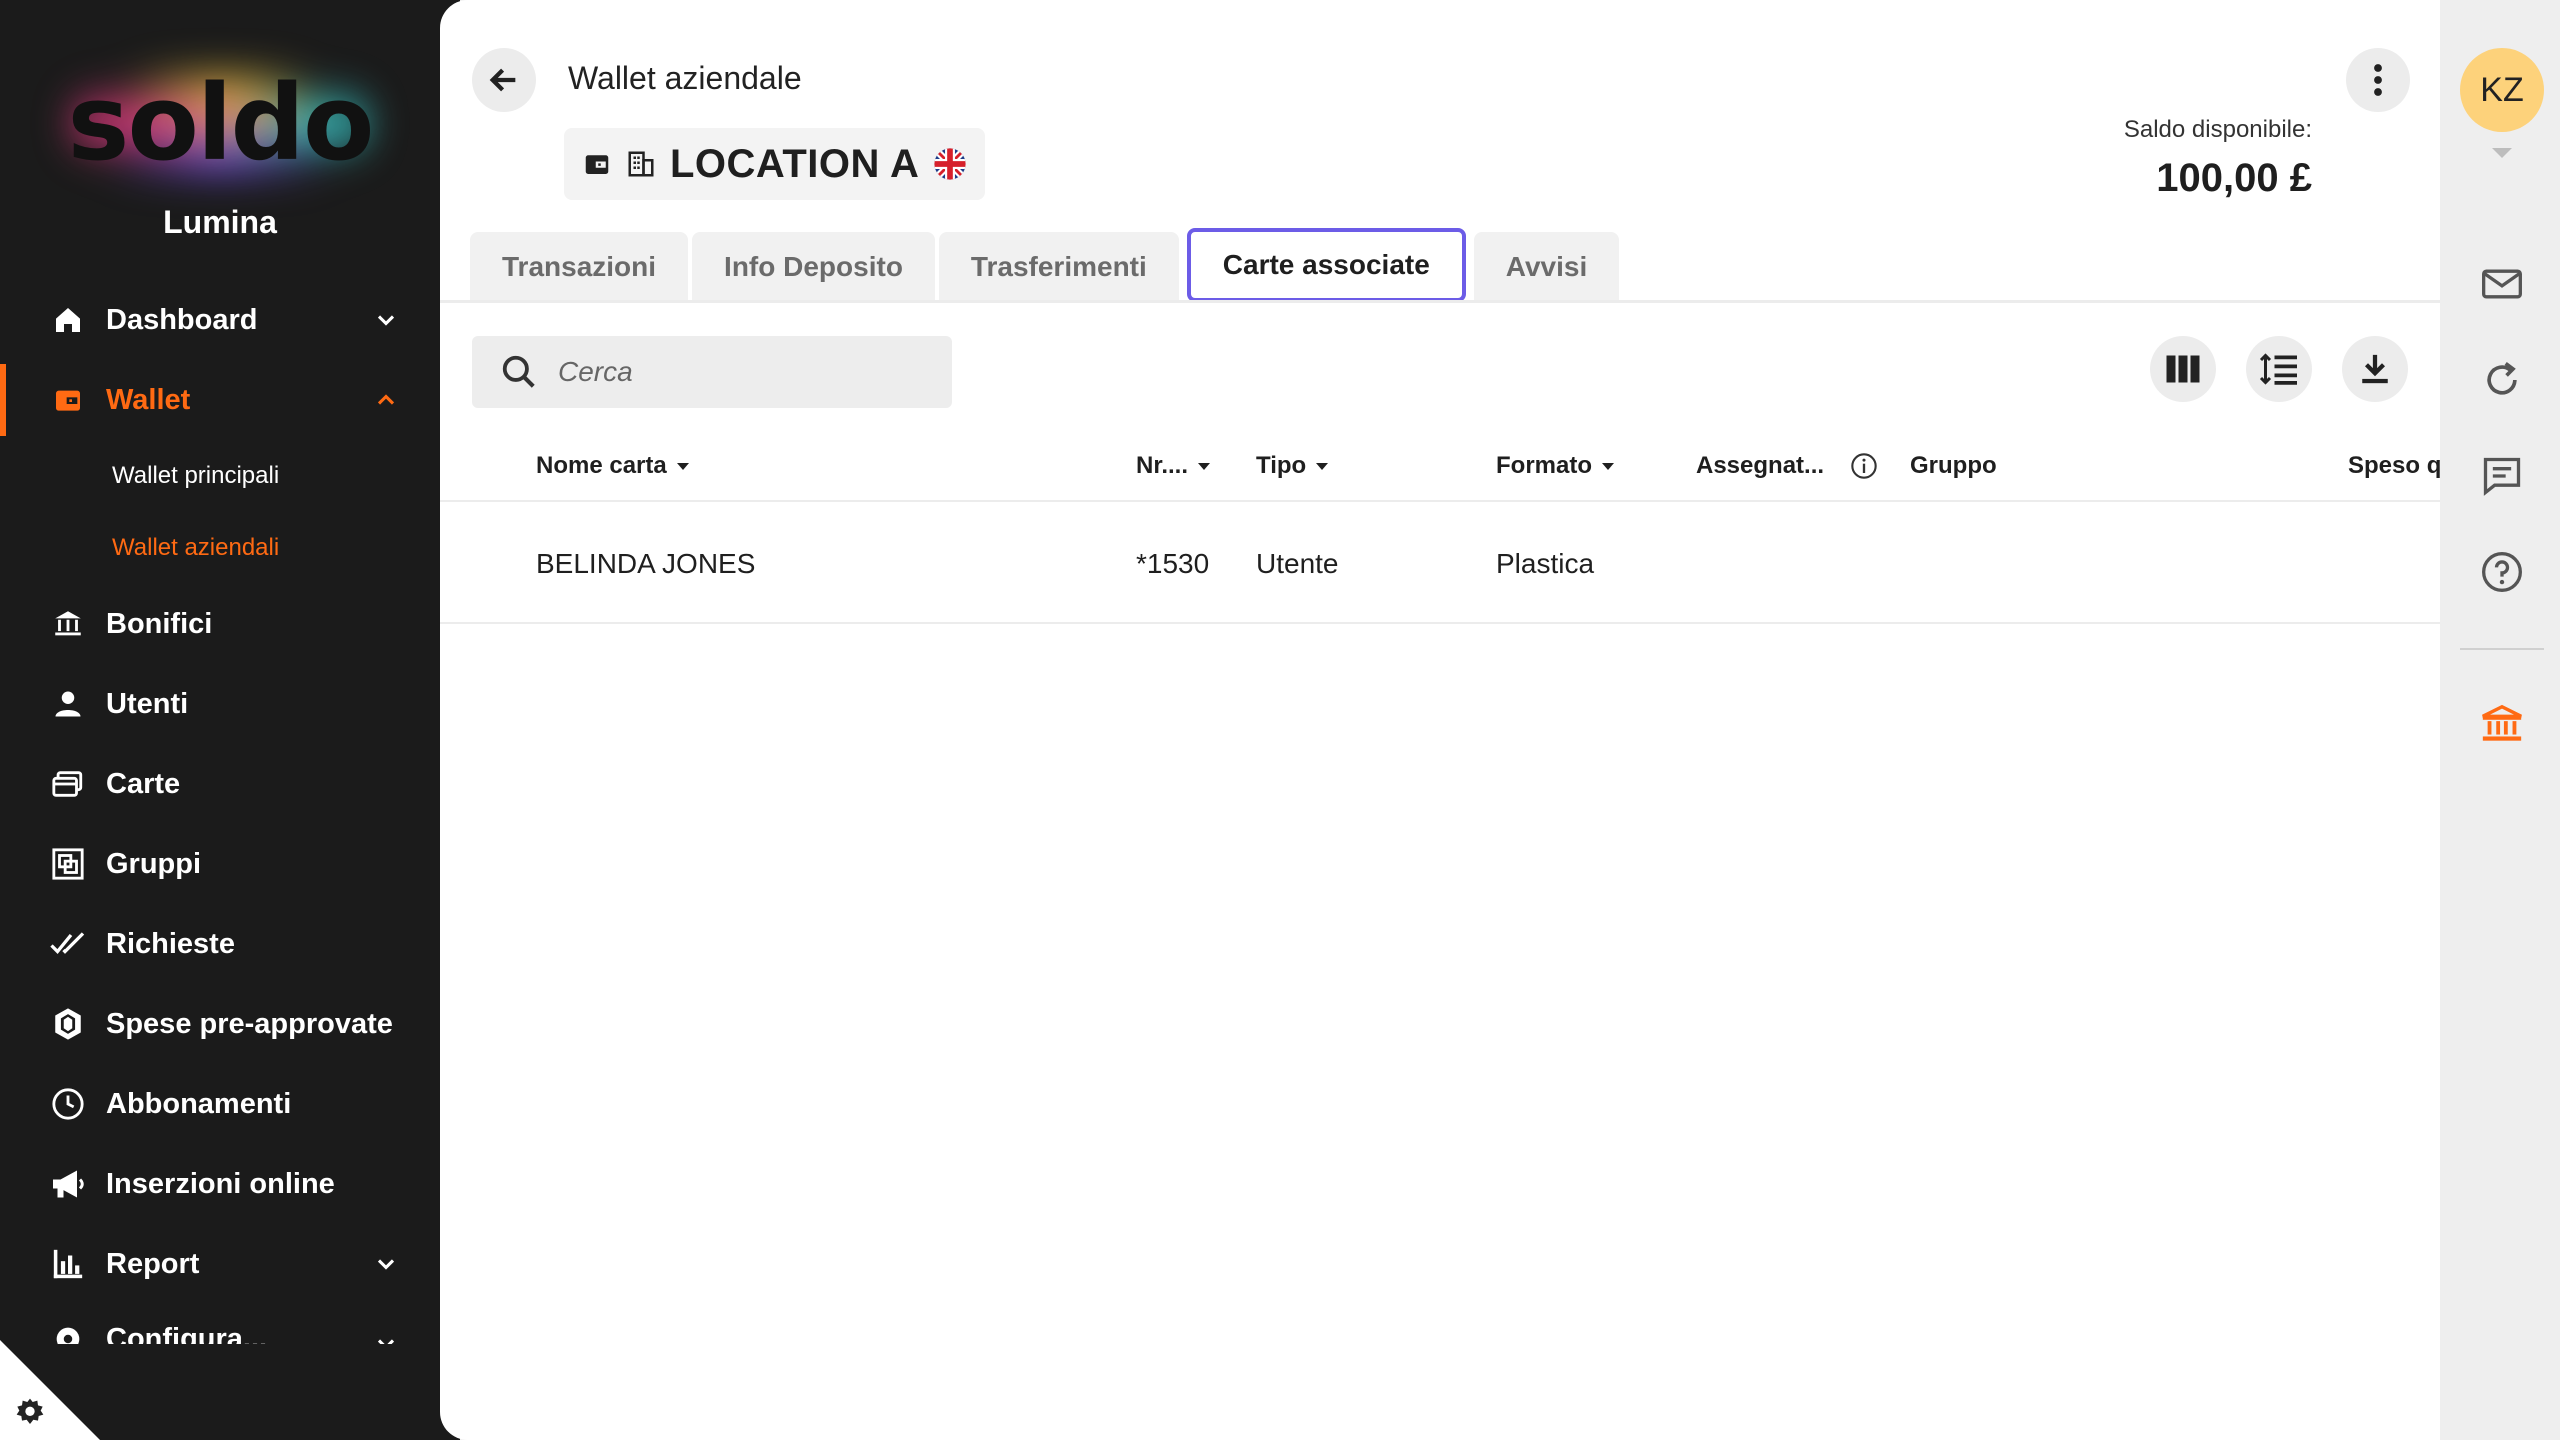  I want to click on nav-item-bonifici: Bonifici, so click(220, 624).